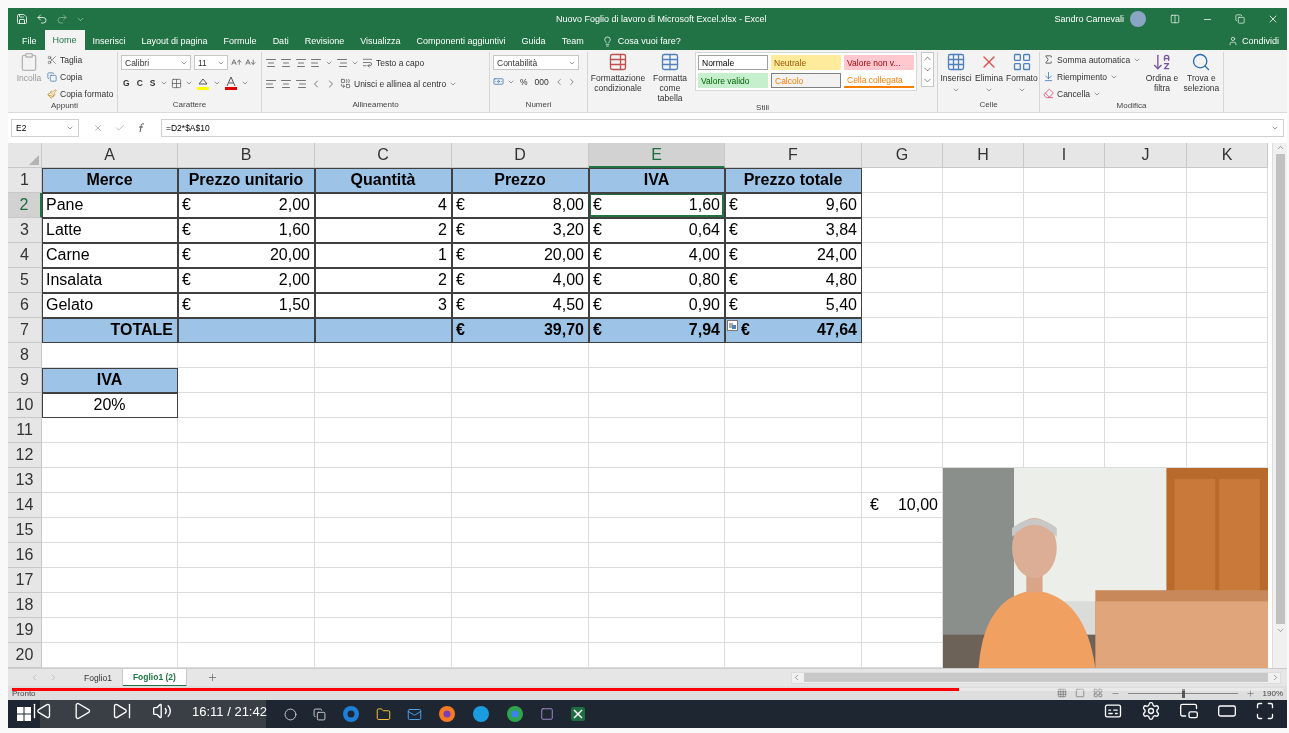 The image size is (1289, 733). Describe the element at coordinates (1092, 59) in the screenshot. I see `ribbon-button: Somma automatica` at that location.